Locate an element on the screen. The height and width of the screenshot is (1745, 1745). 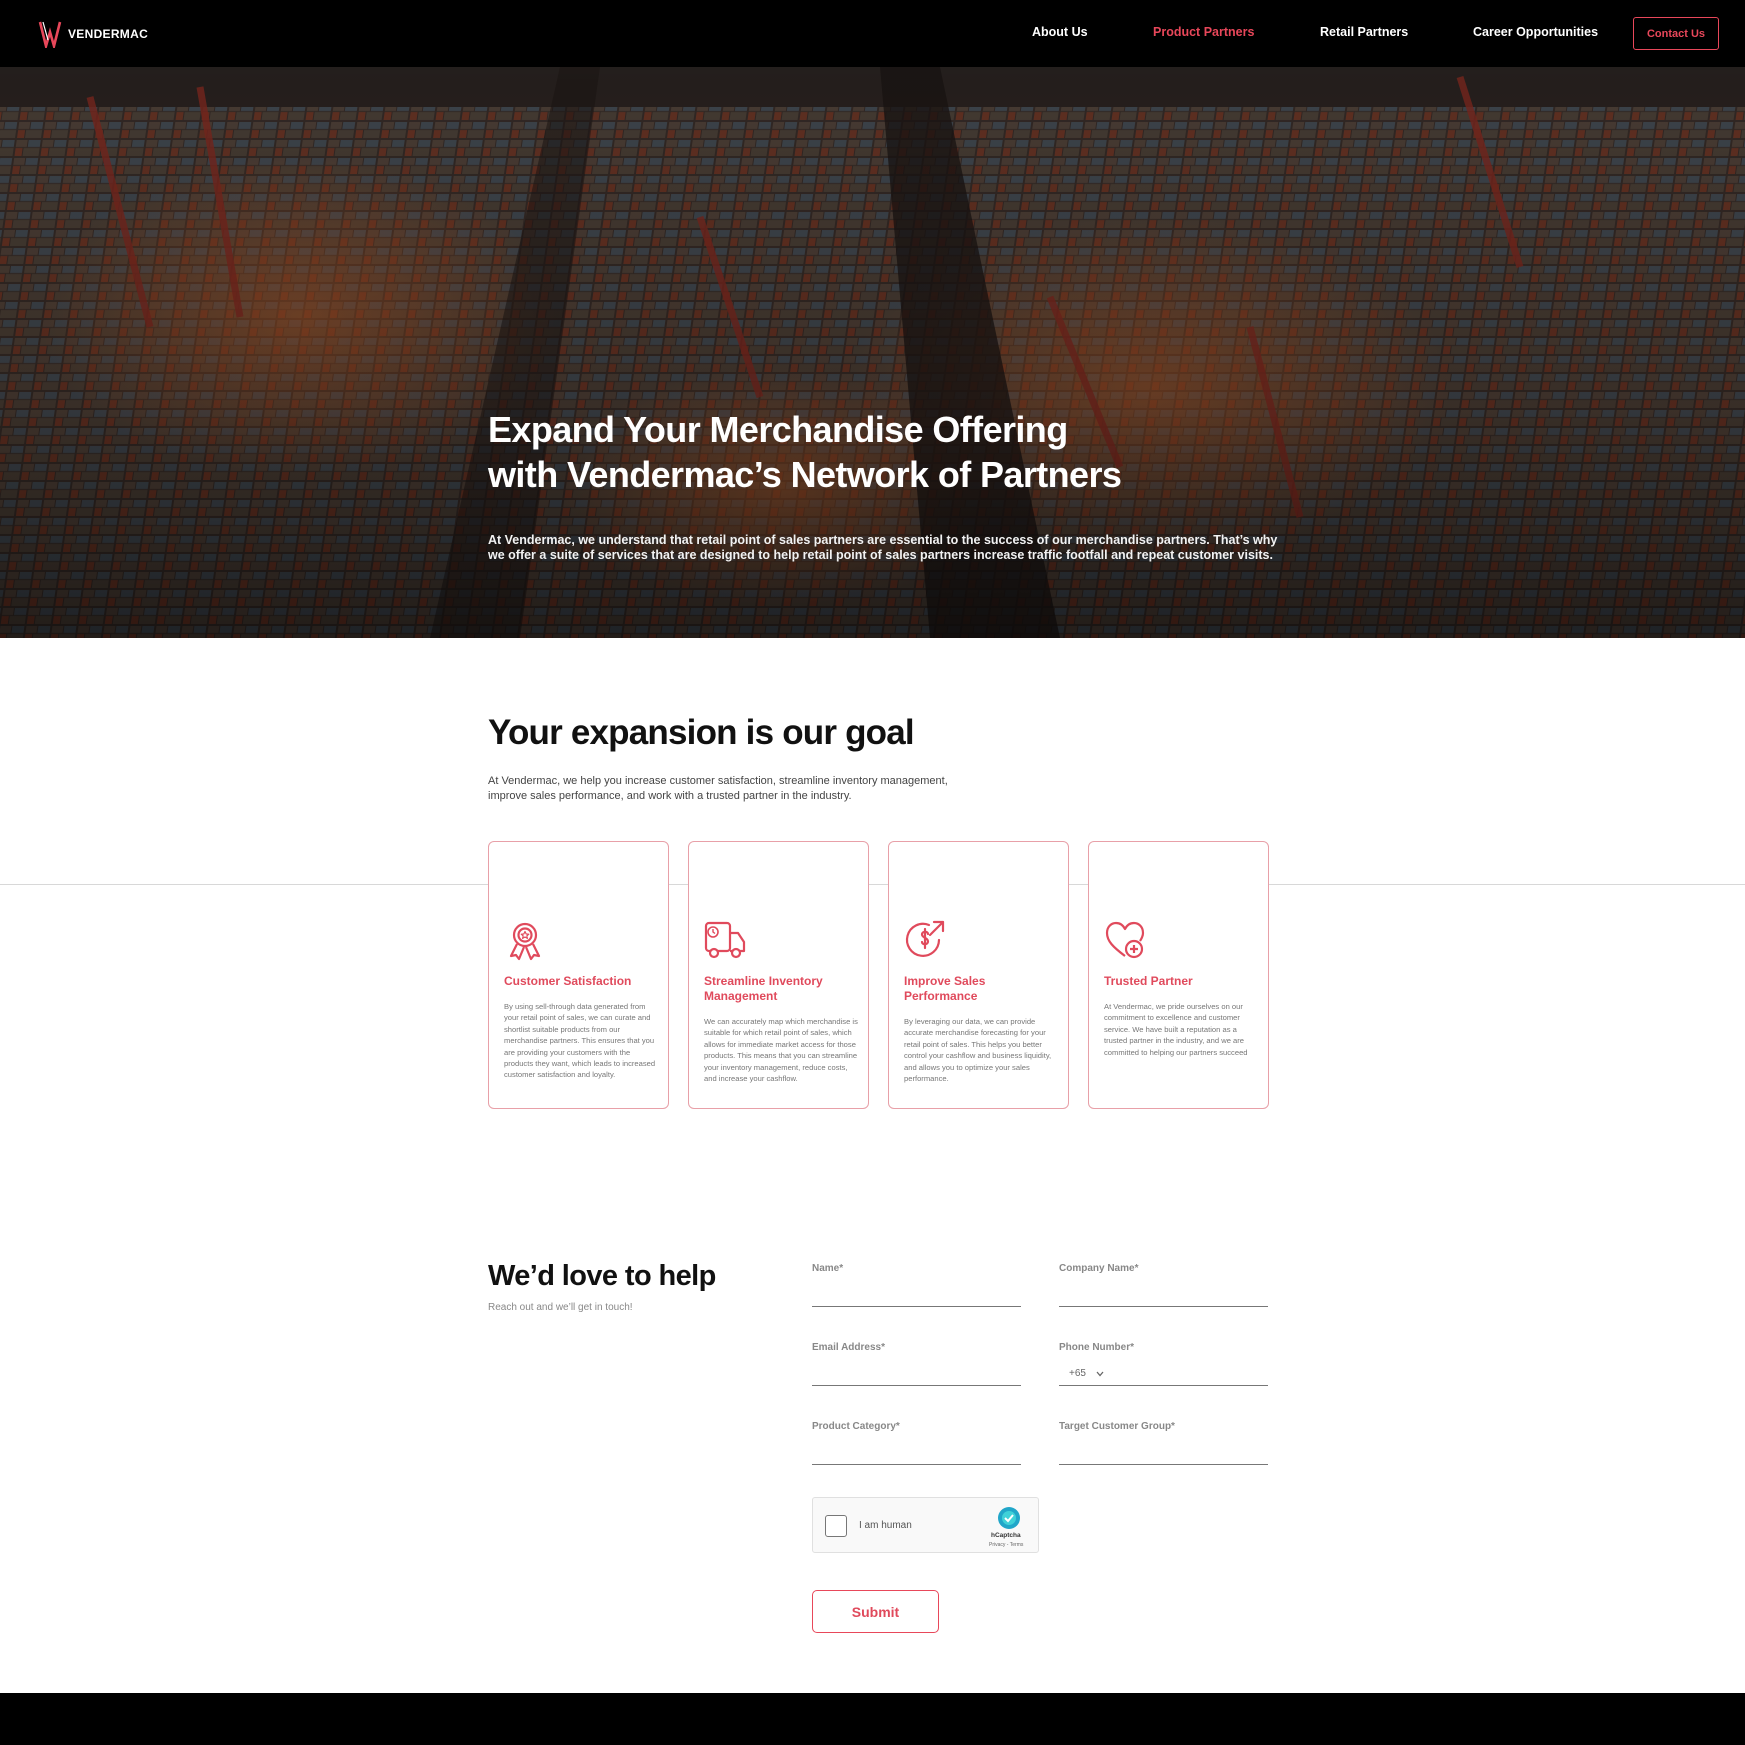
name-field: Name* is located at coordinates (916, 1285).